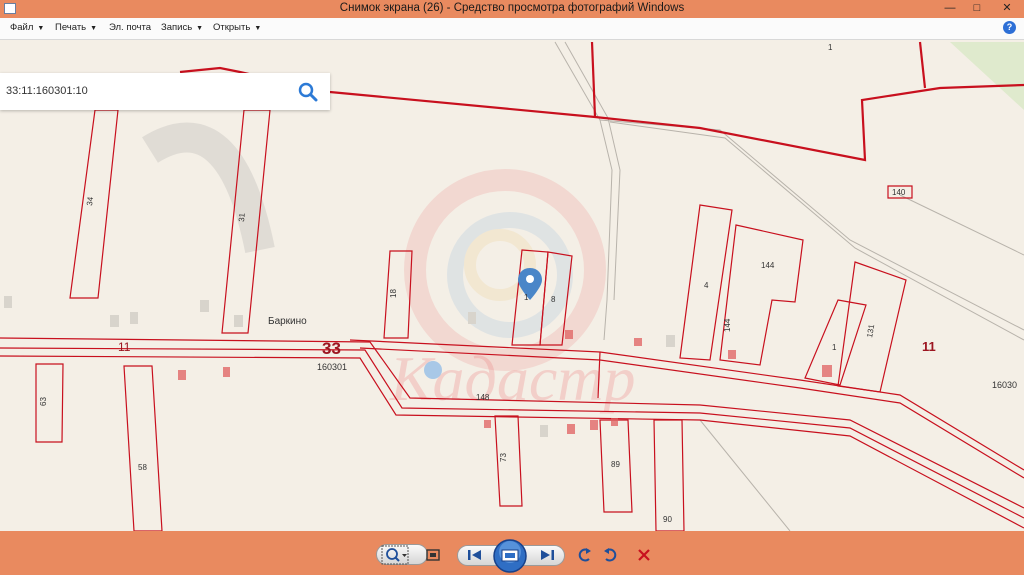 The width and height of the screenshot is (1024, 575). Describe the element at coordinates (182, 27) in the screenshot. I see `menu-burn: Запись ▼` at that location.